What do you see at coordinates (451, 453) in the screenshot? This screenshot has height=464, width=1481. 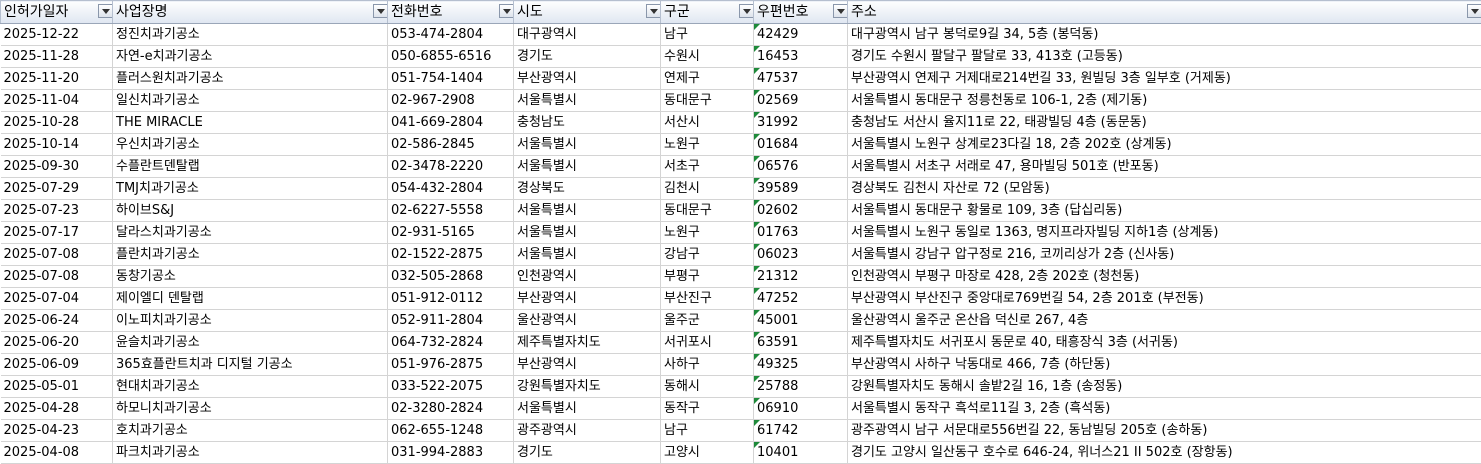 I see `phone-cell: 031-994-2883` at bounding box center [451, 453].